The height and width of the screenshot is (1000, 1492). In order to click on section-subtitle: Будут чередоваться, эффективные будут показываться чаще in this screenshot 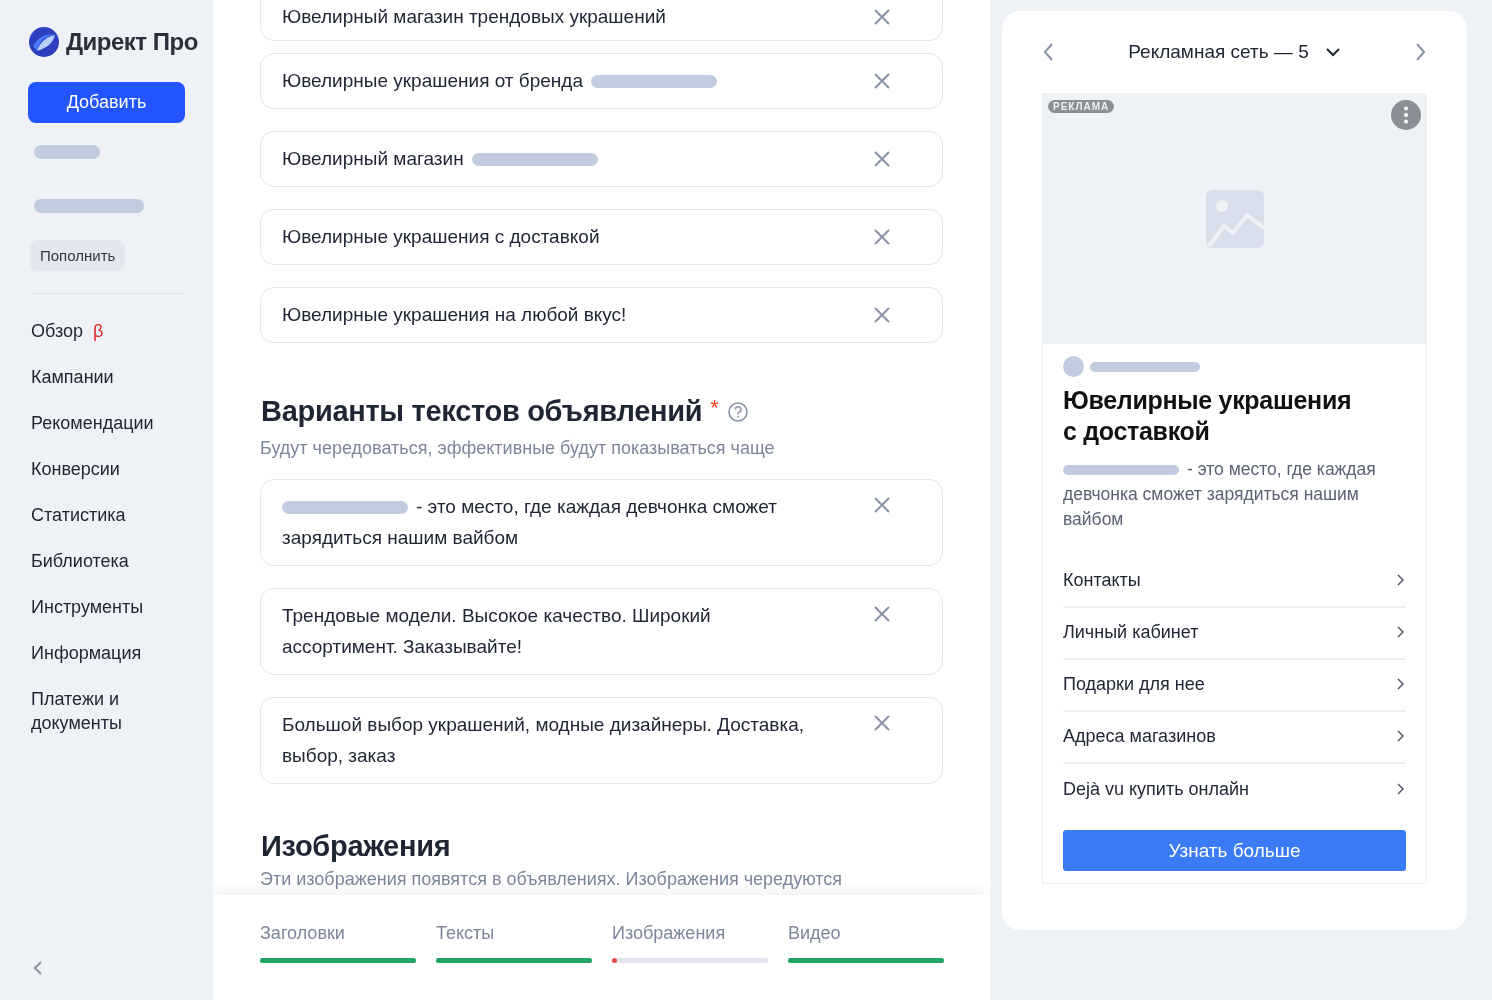, I will do `click(518, 448)`.